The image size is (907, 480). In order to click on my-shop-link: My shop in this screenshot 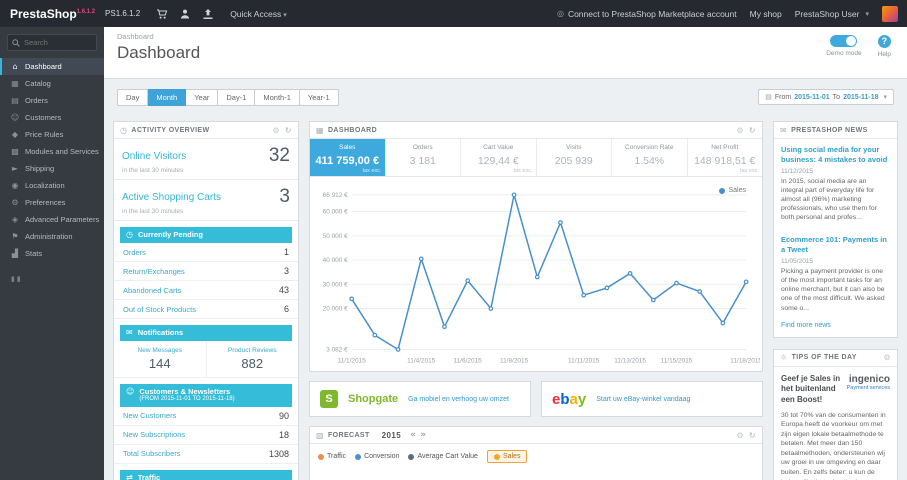, I will do `click(766, 14)`.